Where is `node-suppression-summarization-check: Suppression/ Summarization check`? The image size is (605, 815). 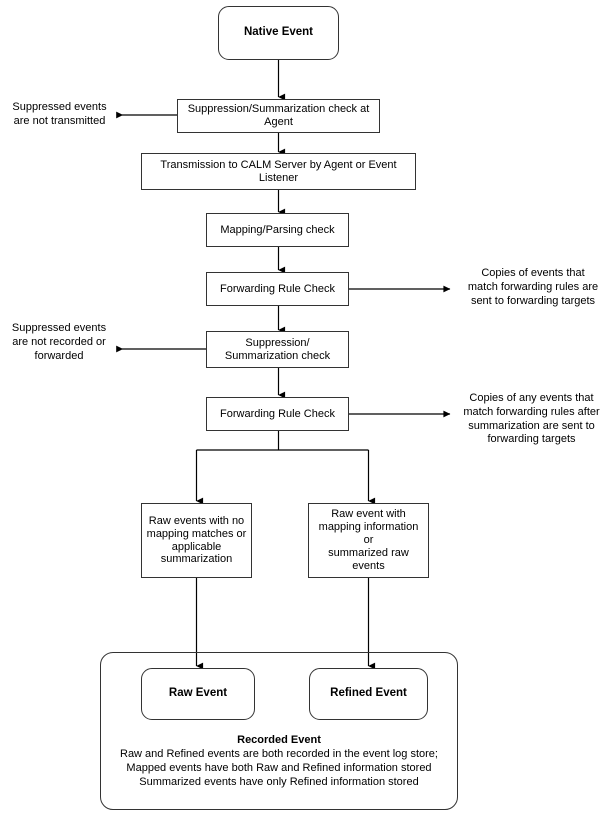 node-suppression-summarization-check: Suppression/ Summarization check is located at coordinates (277, 349).